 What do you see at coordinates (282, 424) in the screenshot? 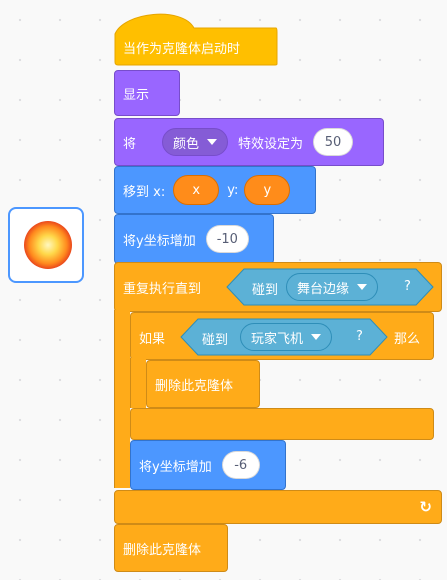
I see `if-bottom` at bounding box center [282, 424].